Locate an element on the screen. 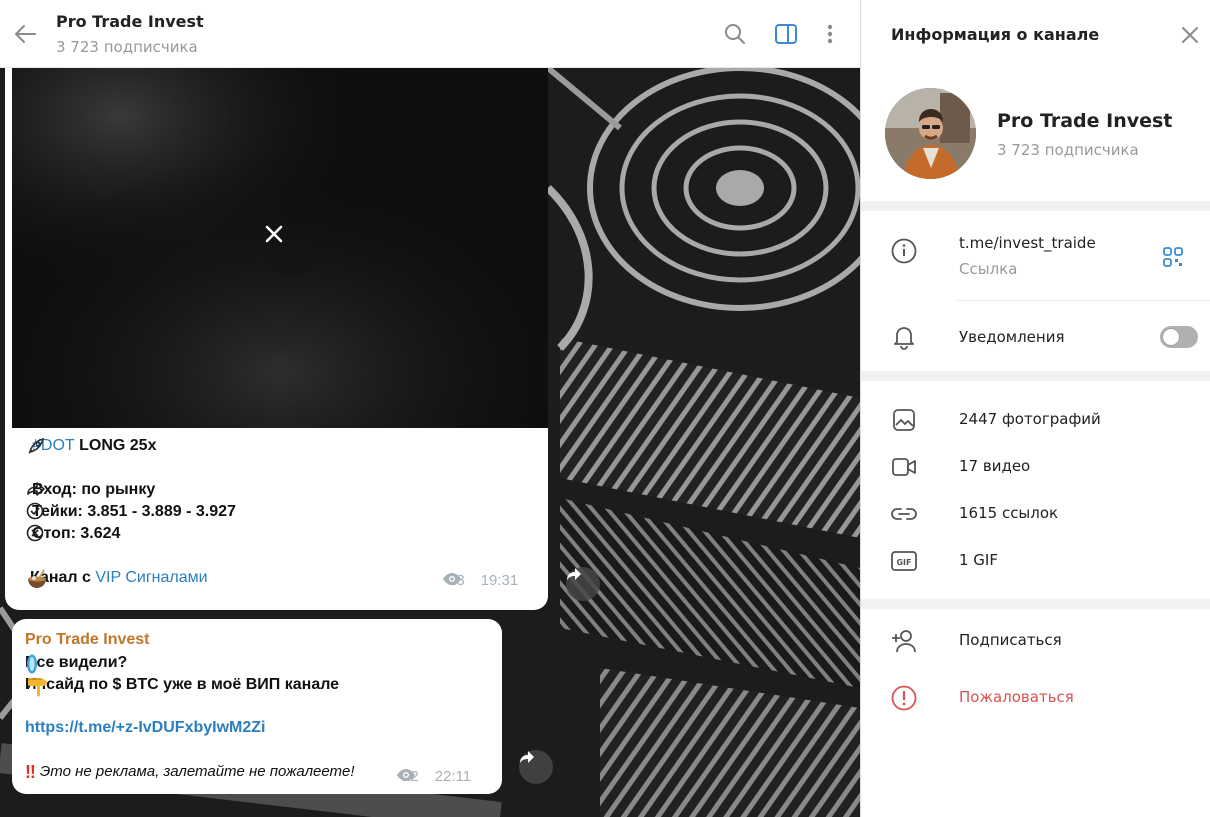 The width and height of the screenshot is (1210, 817). link-icon is located at coordinates (904, 514).